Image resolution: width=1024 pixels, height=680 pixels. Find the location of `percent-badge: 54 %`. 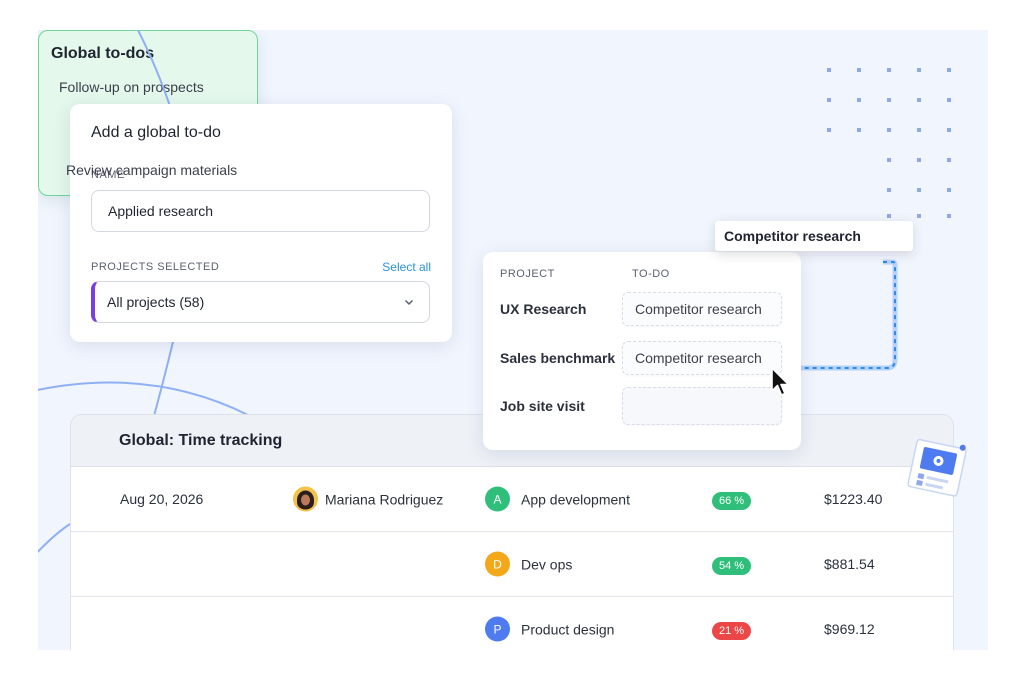

percent-badge: 54 % is located at coordinates (732, 566).